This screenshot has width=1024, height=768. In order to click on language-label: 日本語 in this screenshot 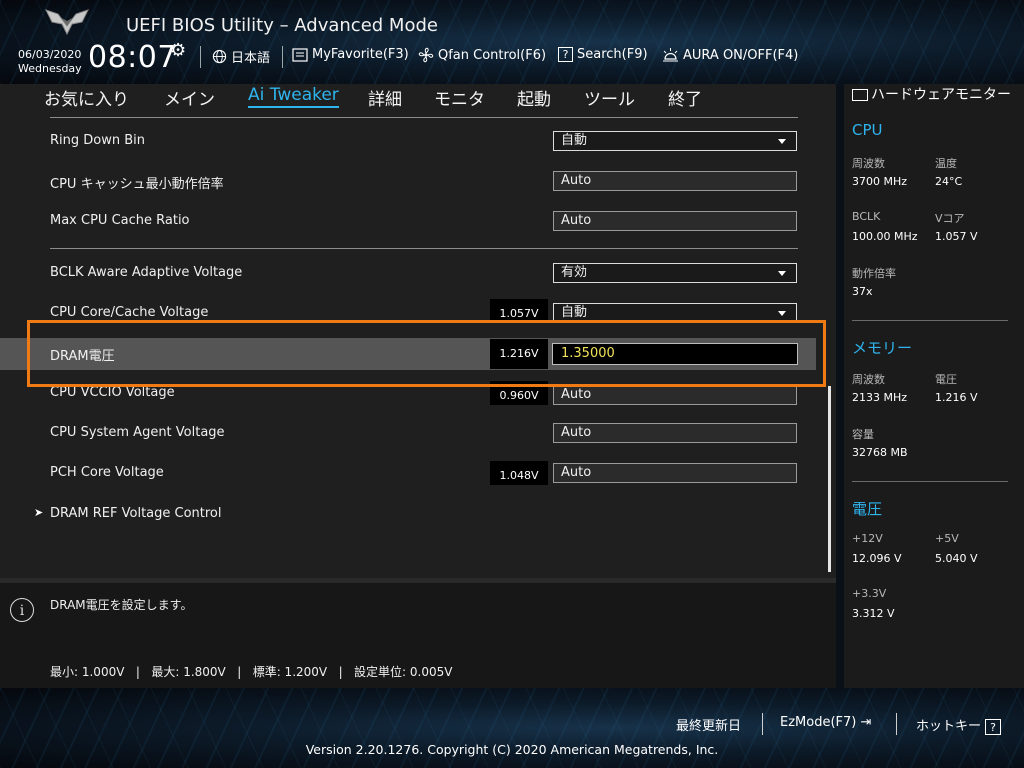, I will do `click(251, 58)`.